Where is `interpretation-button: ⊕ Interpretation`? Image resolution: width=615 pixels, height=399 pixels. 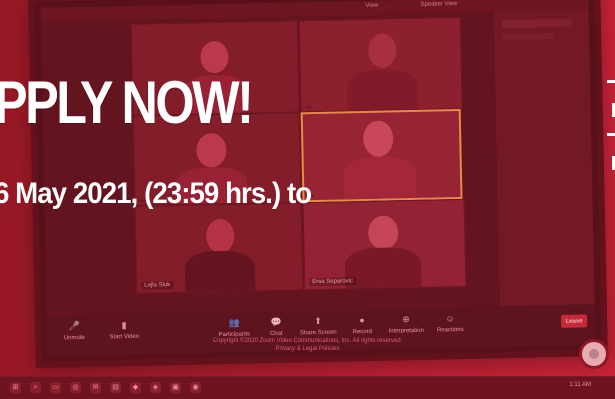
interpretation-button: ⊕ Interpretation is located at coordinates (406, 324).